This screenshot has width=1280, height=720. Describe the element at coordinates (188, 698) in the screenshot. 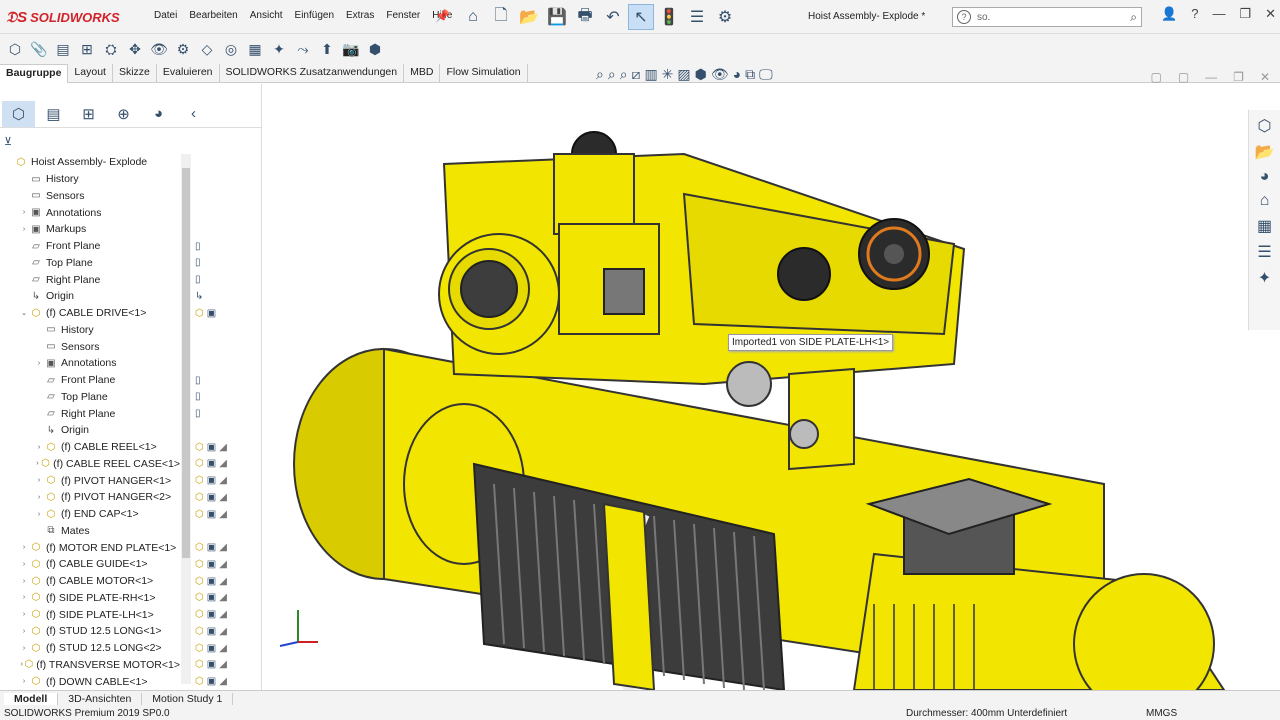

I see `bottom-tab-motion-study-1: Motion Study 1` at that location.